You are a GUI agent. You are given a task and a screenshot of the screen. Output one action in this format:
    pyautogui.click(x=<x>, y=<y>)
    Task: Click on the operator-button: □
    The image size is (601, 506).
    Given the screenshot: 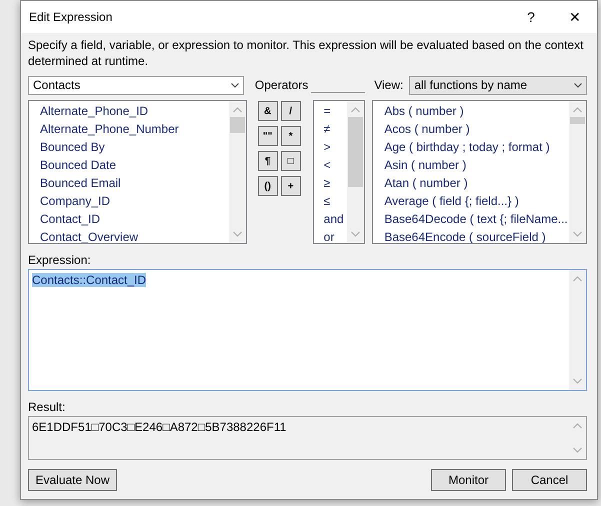 What is the action you would take?
    pyautogui.click(x=290, y=161)
    